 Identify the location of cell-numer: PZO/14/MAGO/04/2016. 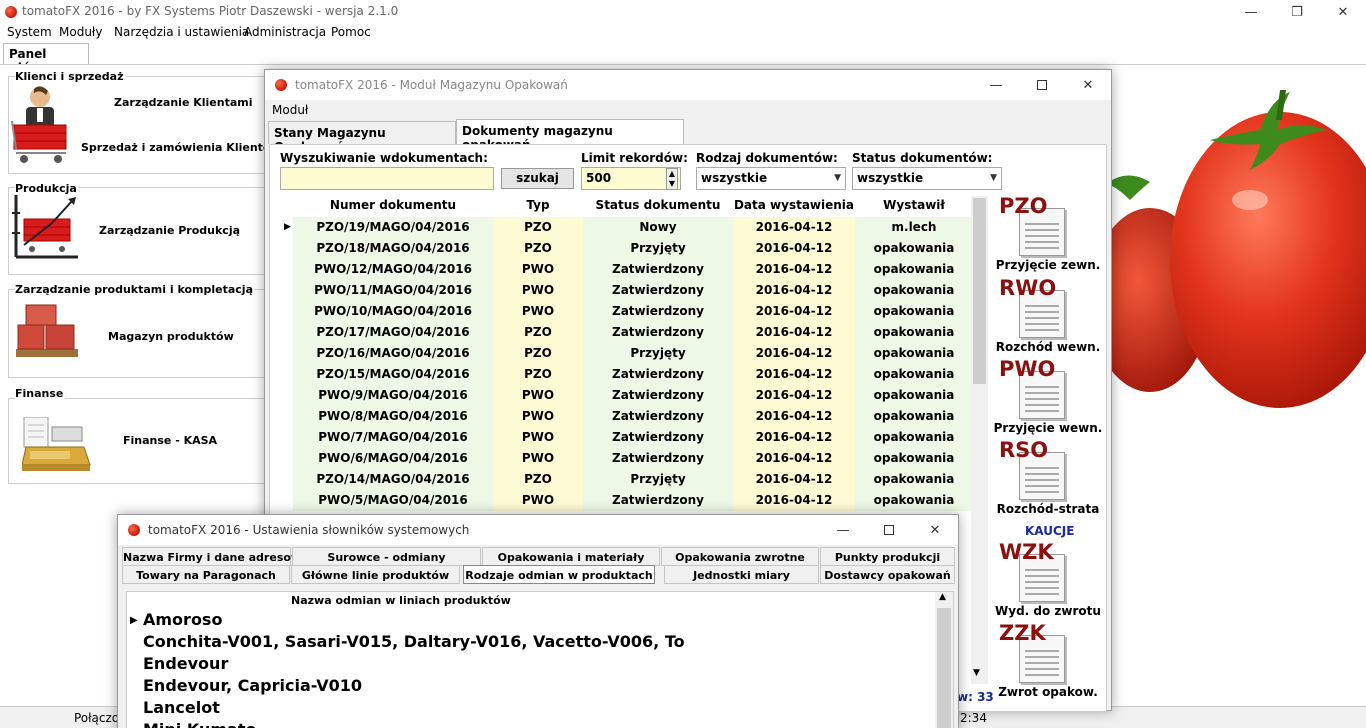
(393, 479).